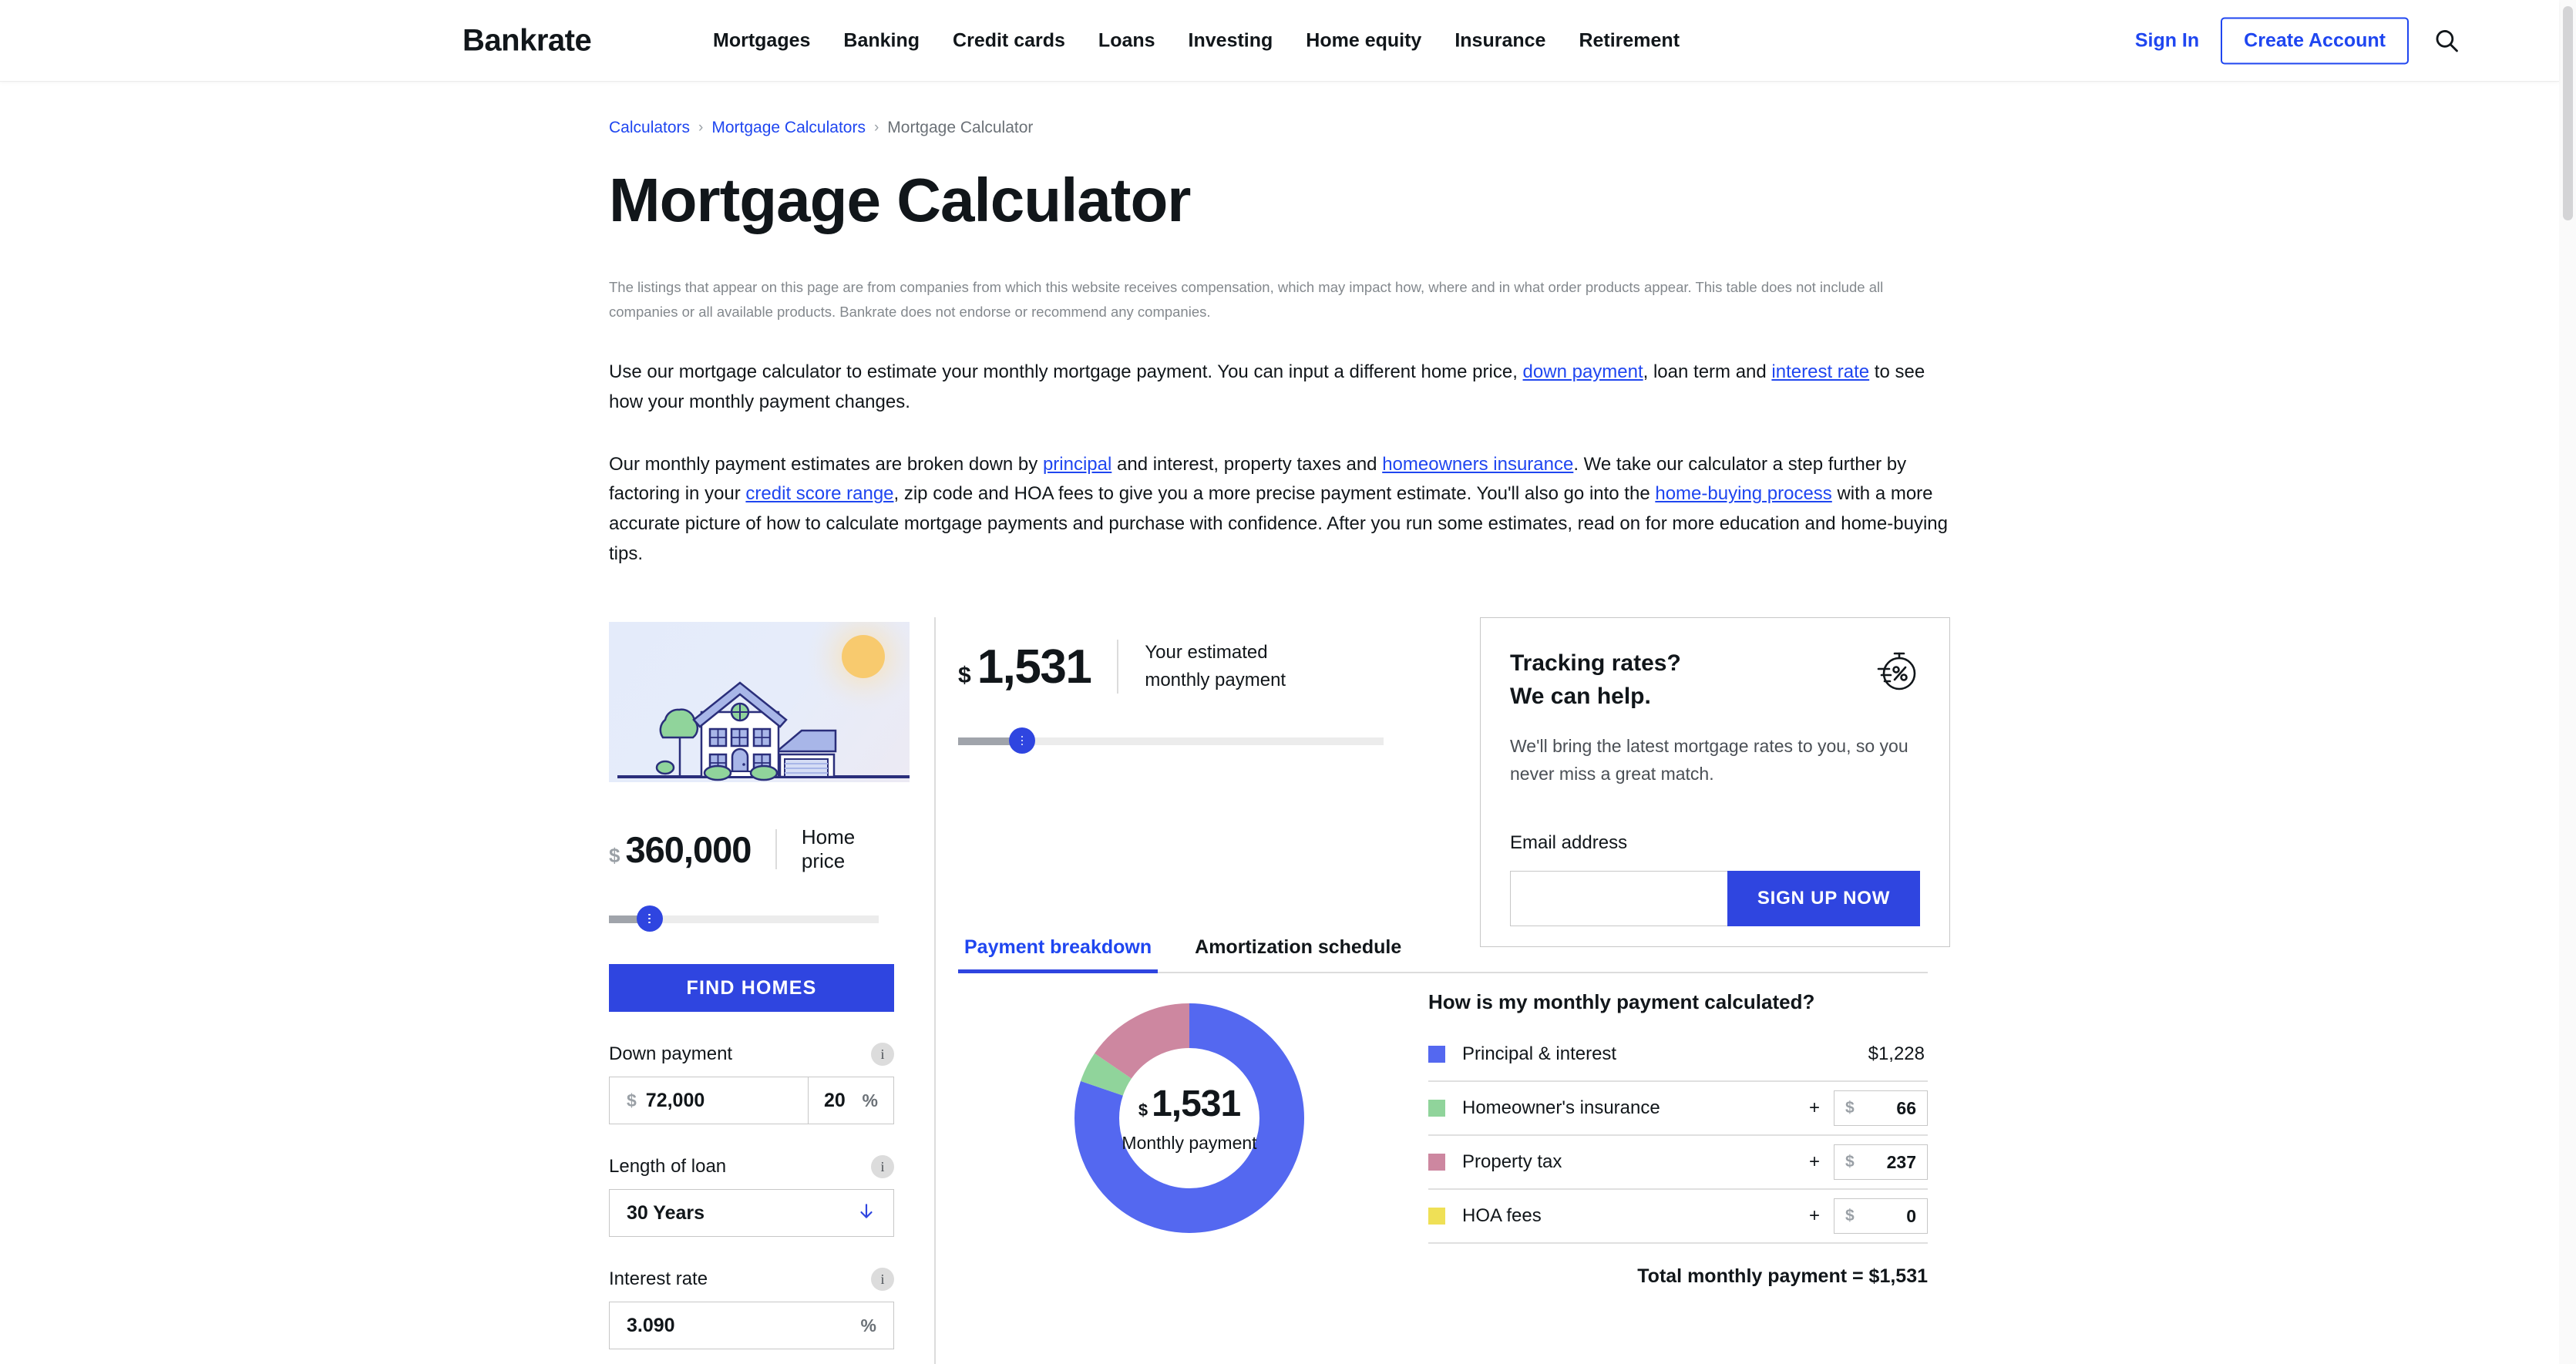  I want to click on inline-link-interest-rate: interest rate, so click(1820, 371).